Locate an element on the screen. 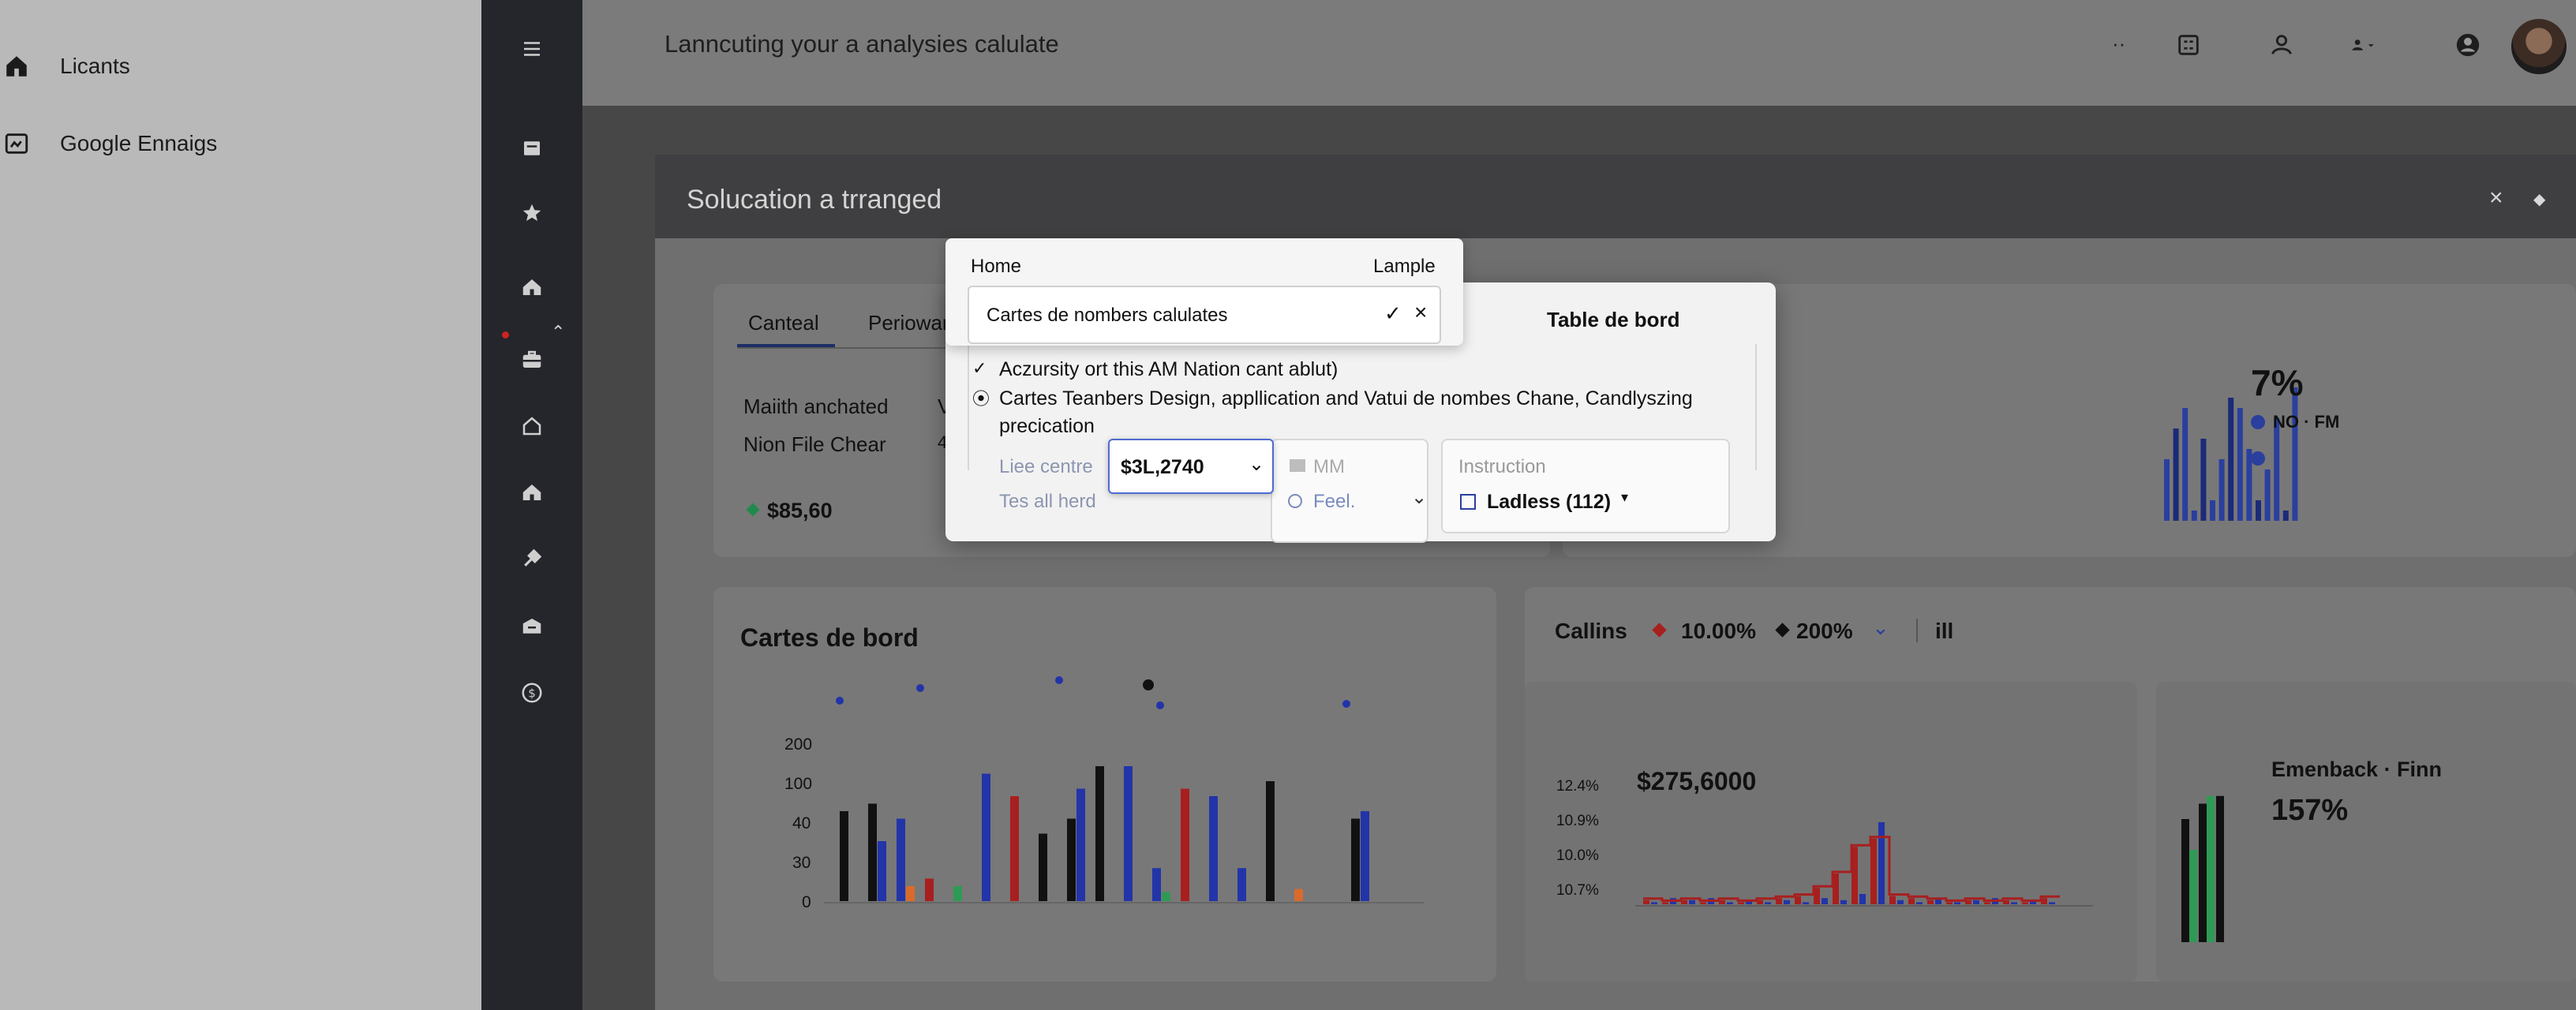  cartes-bar-chart is located at coordinates (1124, 789).